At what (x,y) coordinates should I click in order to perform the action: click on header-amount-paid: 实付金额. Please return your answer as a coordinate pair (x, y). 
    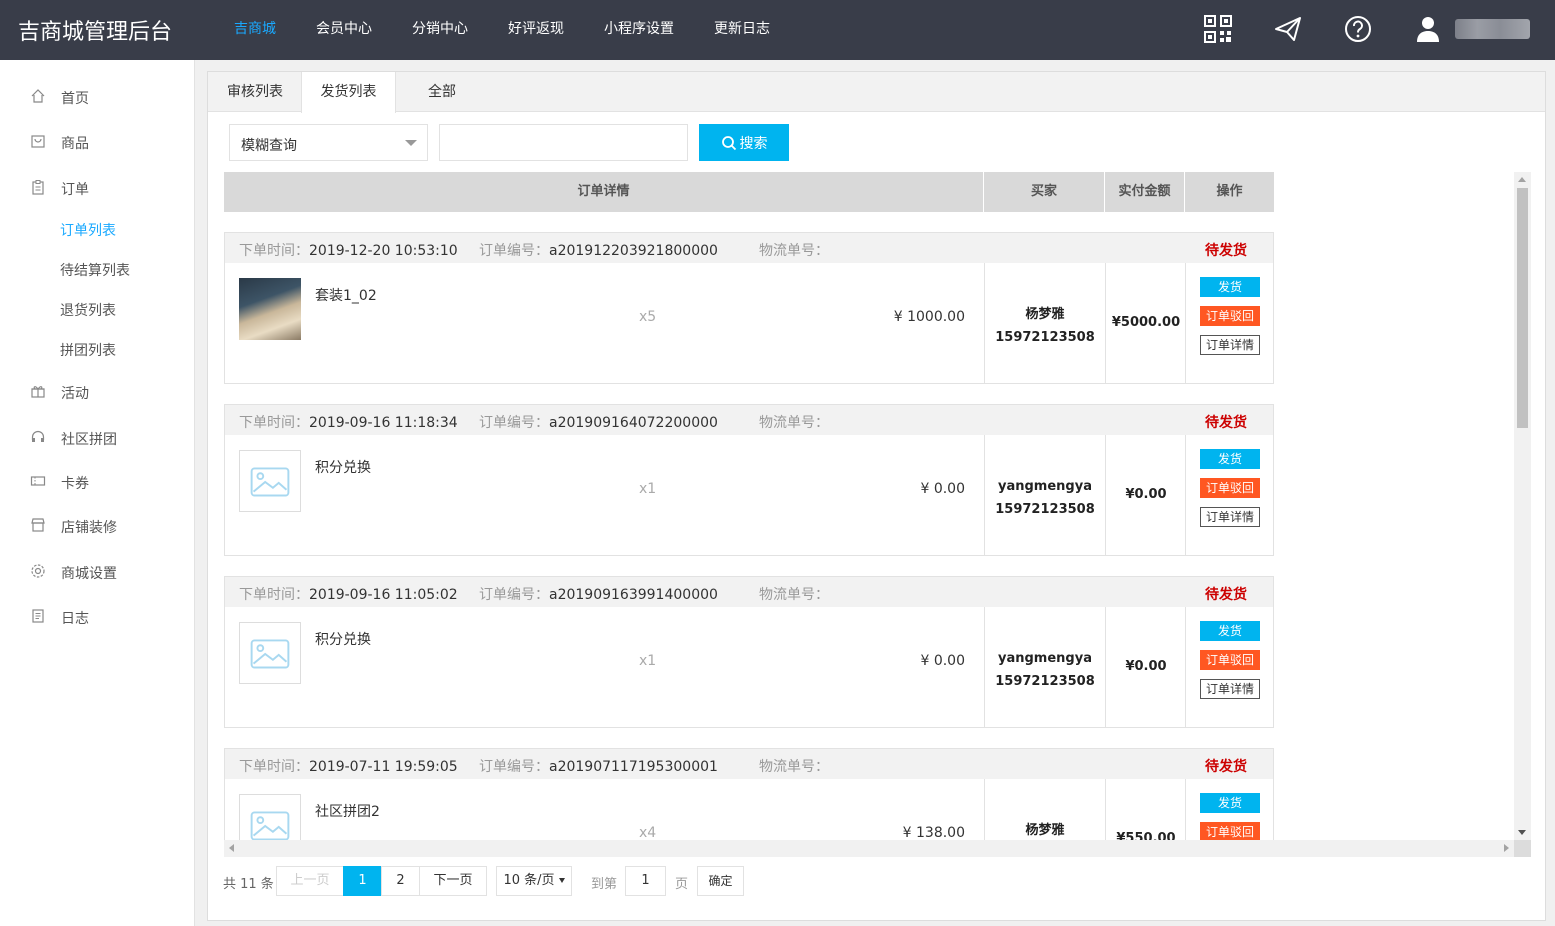
    Looking at the image, I should click on (1145, 192).